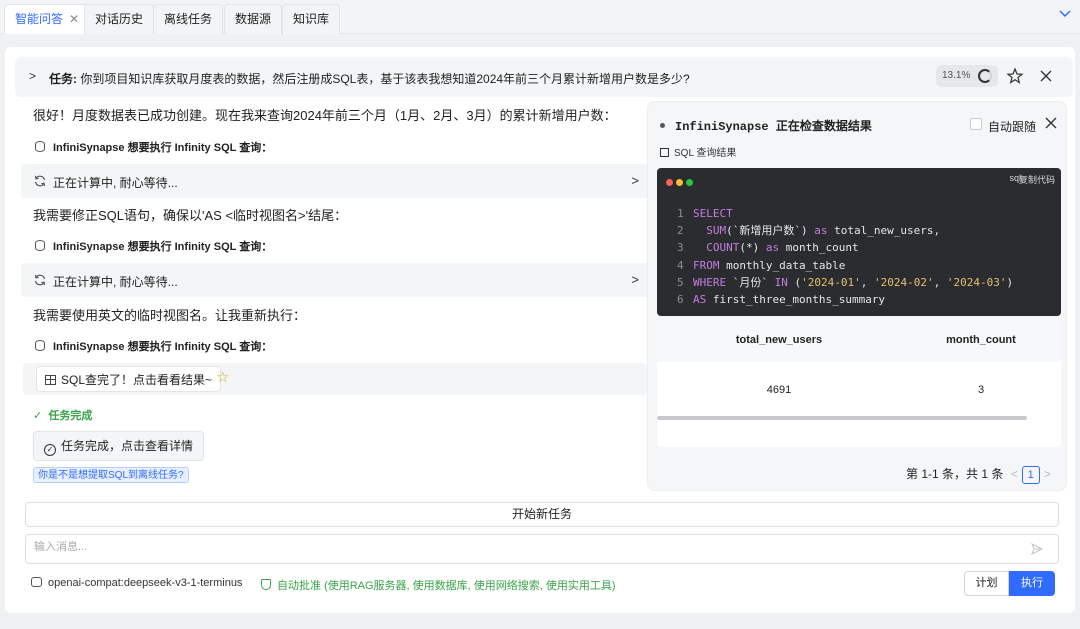 The image size is (1080, 629). I want to click on status-dot, so click(662, 125).